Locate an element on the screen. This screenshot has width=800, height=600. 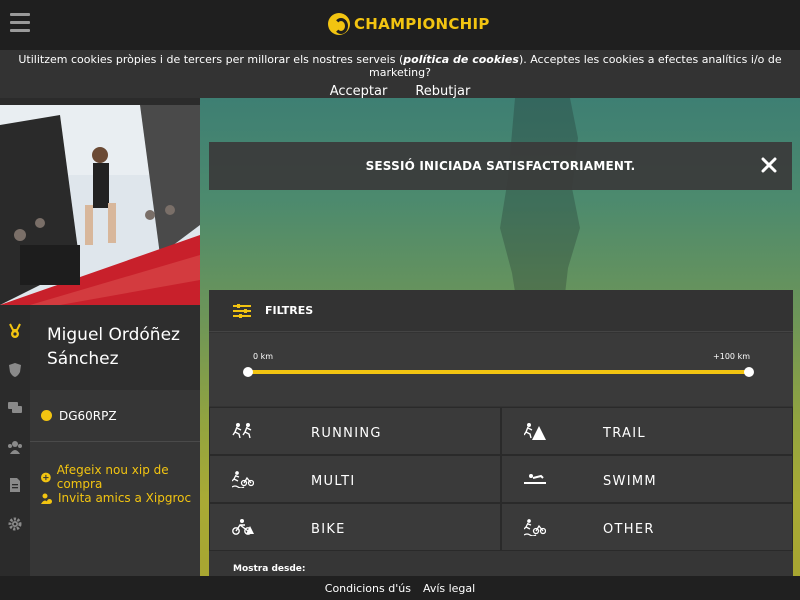
chip-icon is located at coordinates (46, 415).